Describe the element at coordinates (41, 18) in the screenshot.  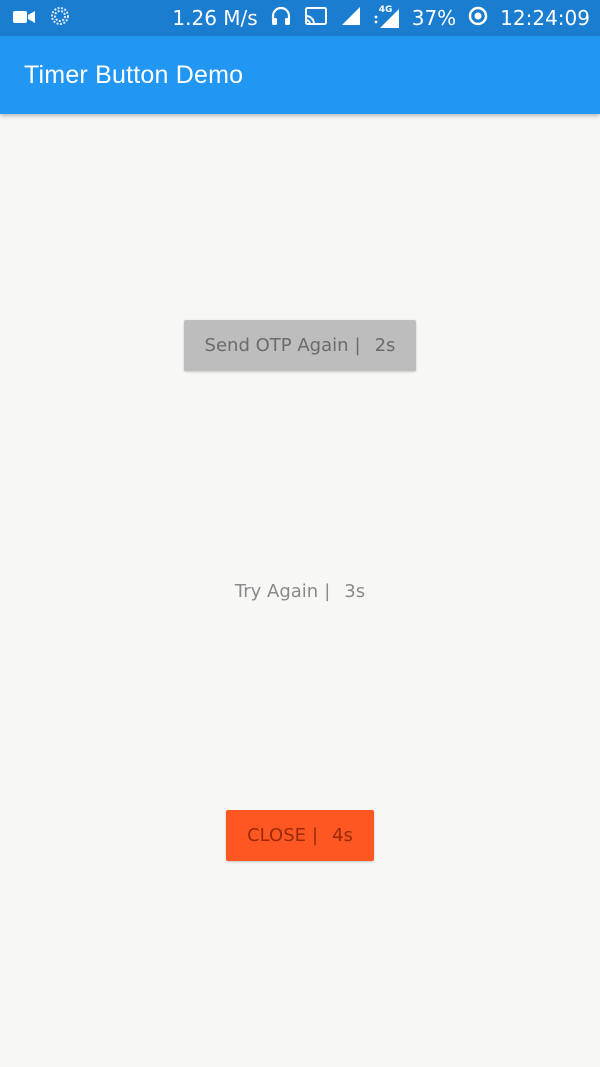
I see `status-bar-left` at that location.